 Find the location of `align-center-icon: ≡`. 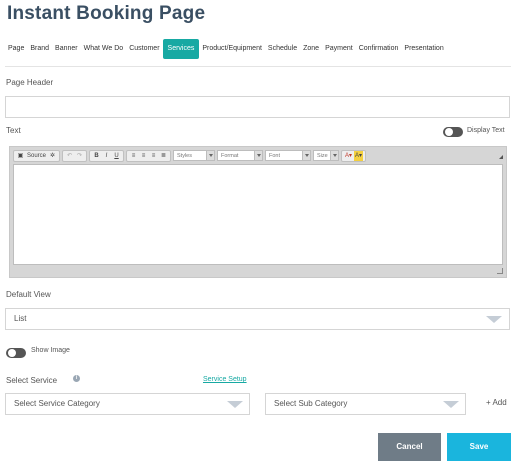

align-center-icon: ≡ is located at coordinates (143, 156).